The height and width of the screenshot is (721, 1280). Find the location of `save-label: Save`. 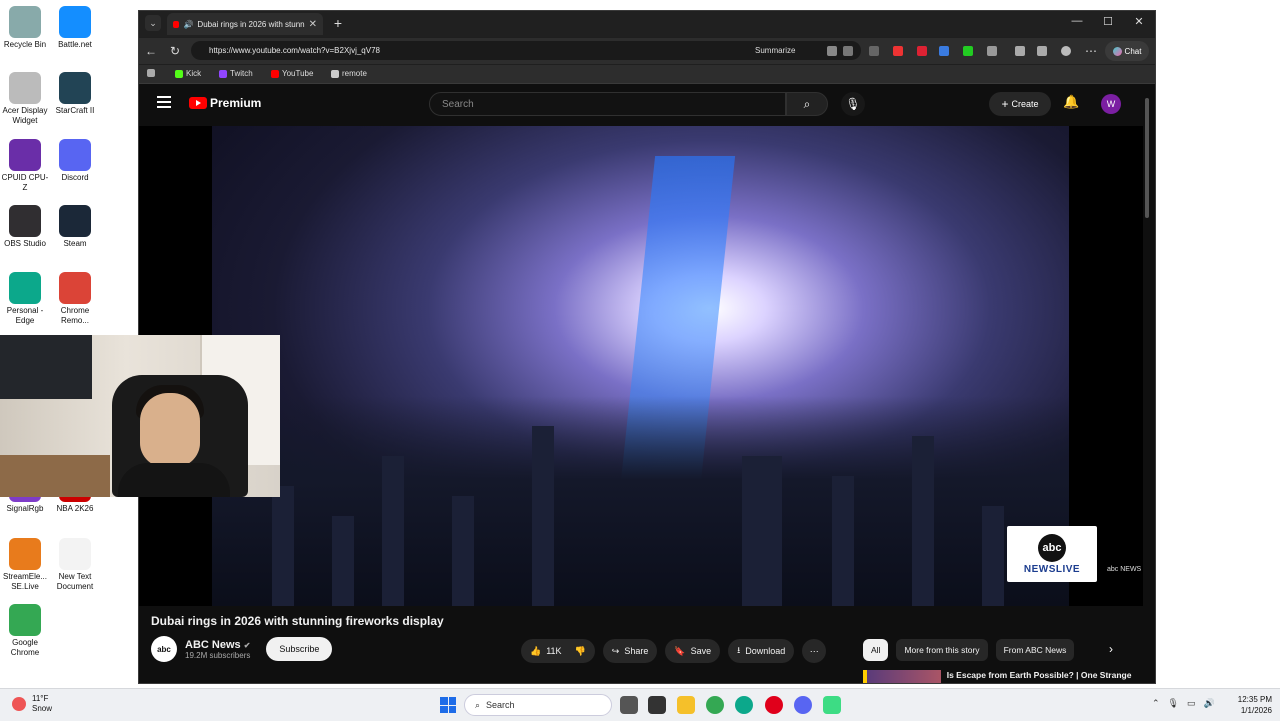

save-label: Save is located at coordinates (701, 651).